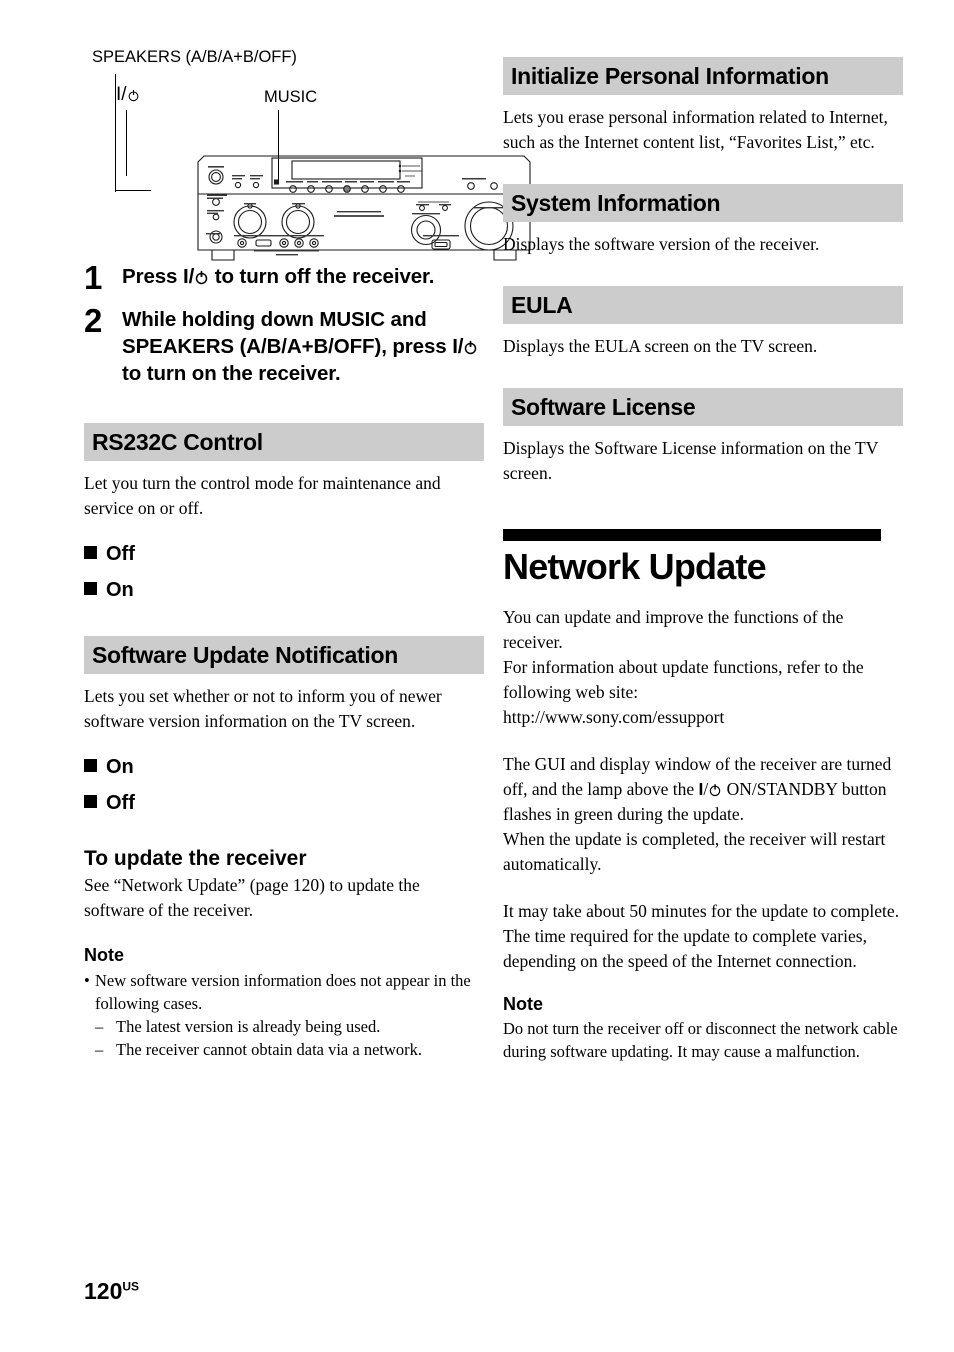  I want to click on chapter-rule, so click(692, 535).